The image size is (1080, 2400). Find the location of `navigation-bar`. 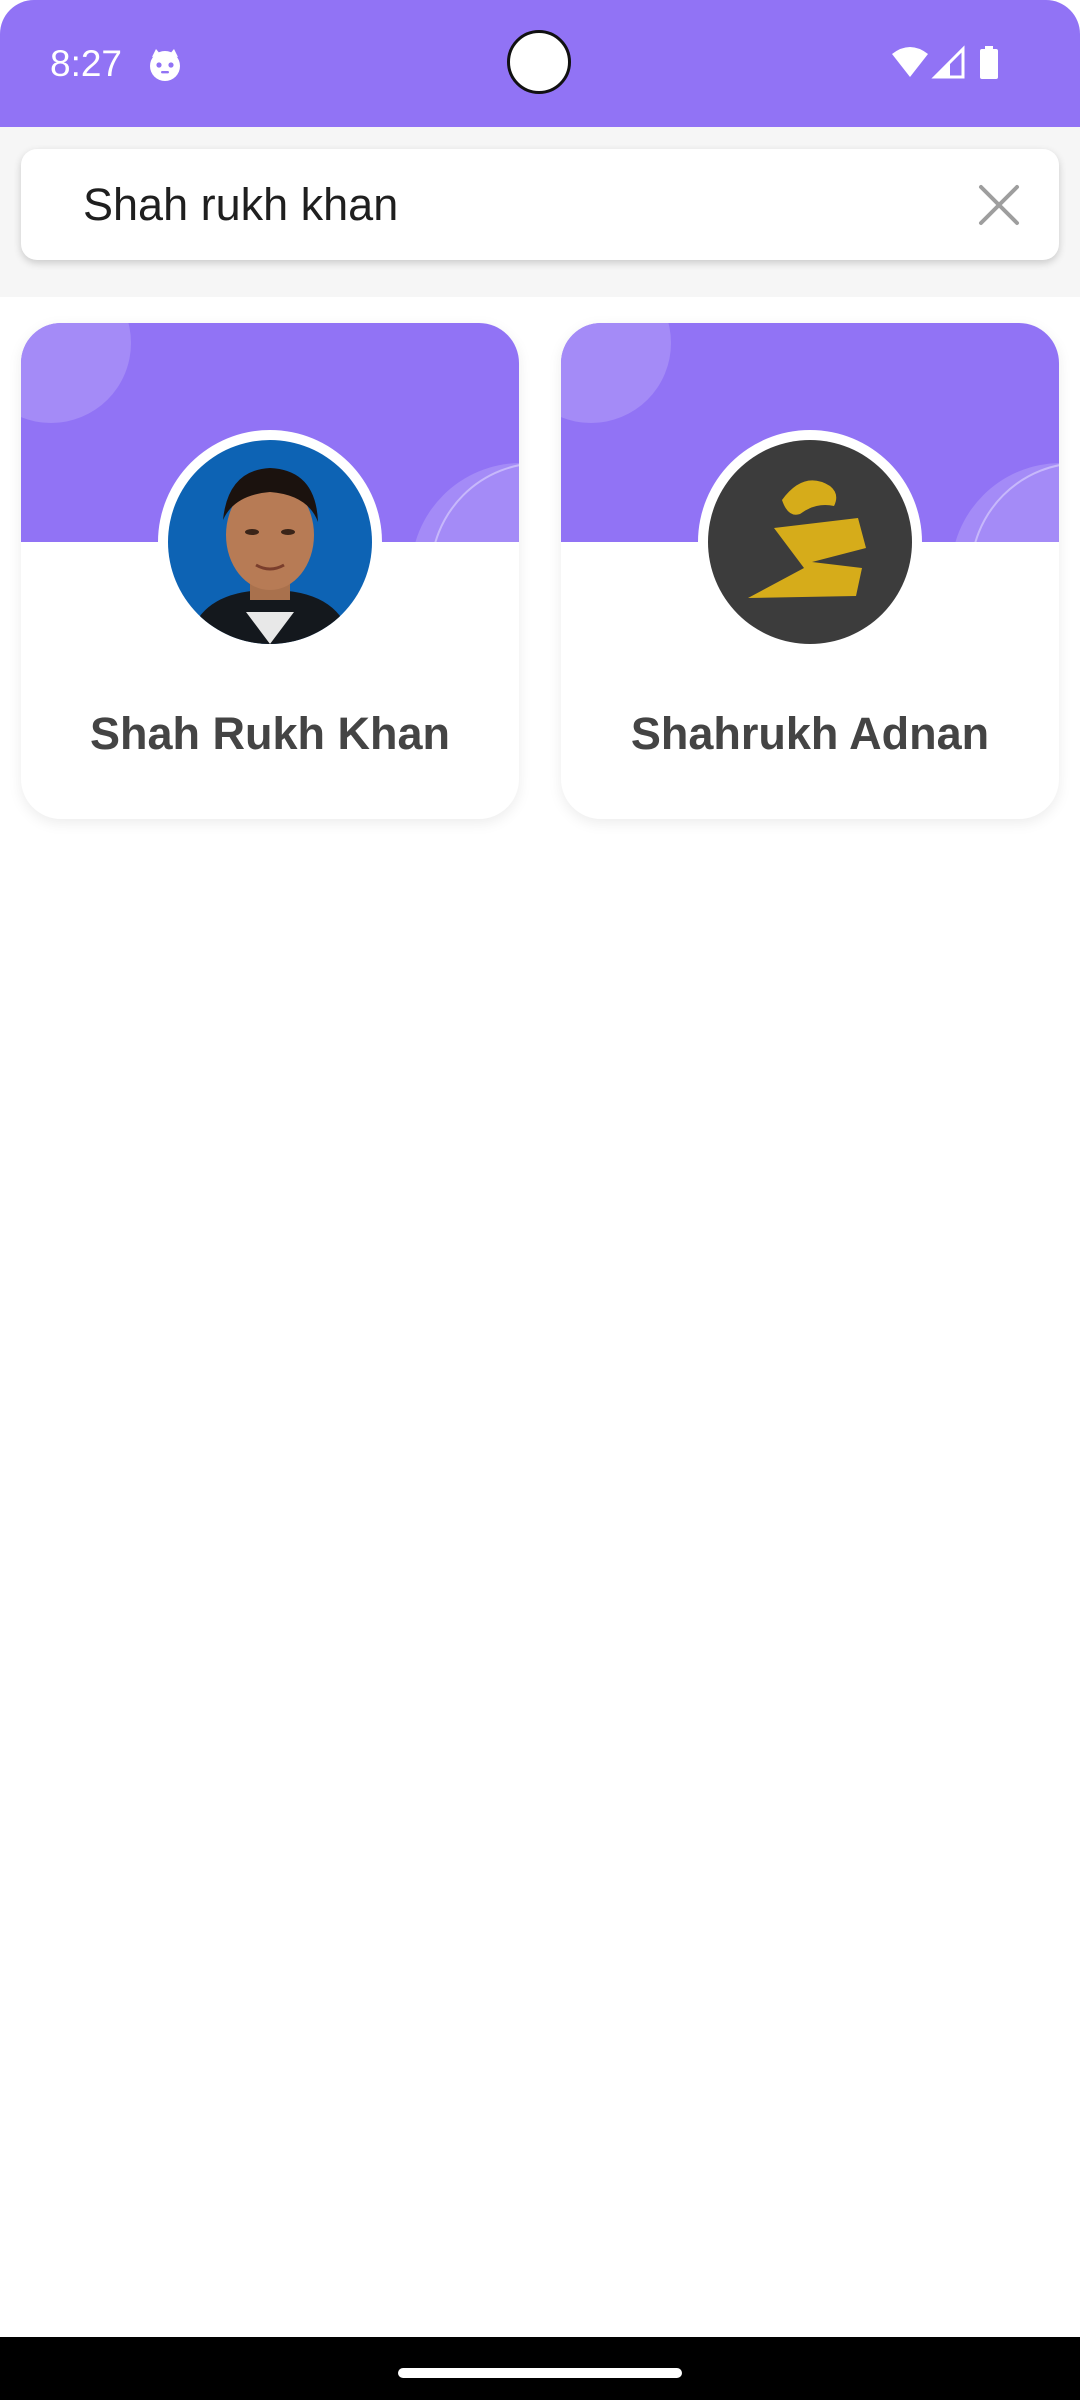

navigation-bar is located at coordinates (540, 2368).